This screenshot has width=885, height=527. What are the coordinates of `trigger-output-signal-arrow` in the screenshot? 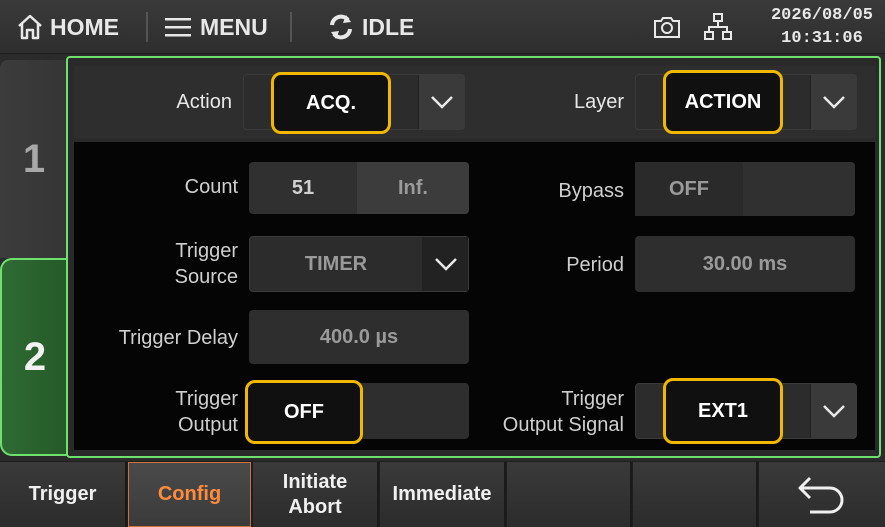 It's located at (833, 411).